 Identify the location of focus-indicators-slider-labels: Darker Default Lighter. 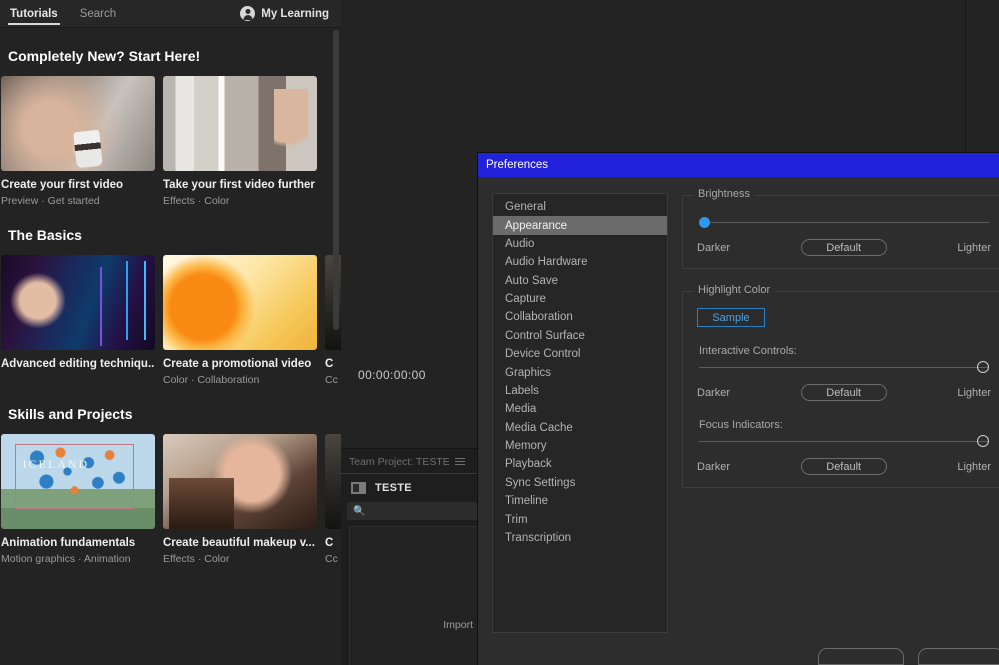
(844, 466).